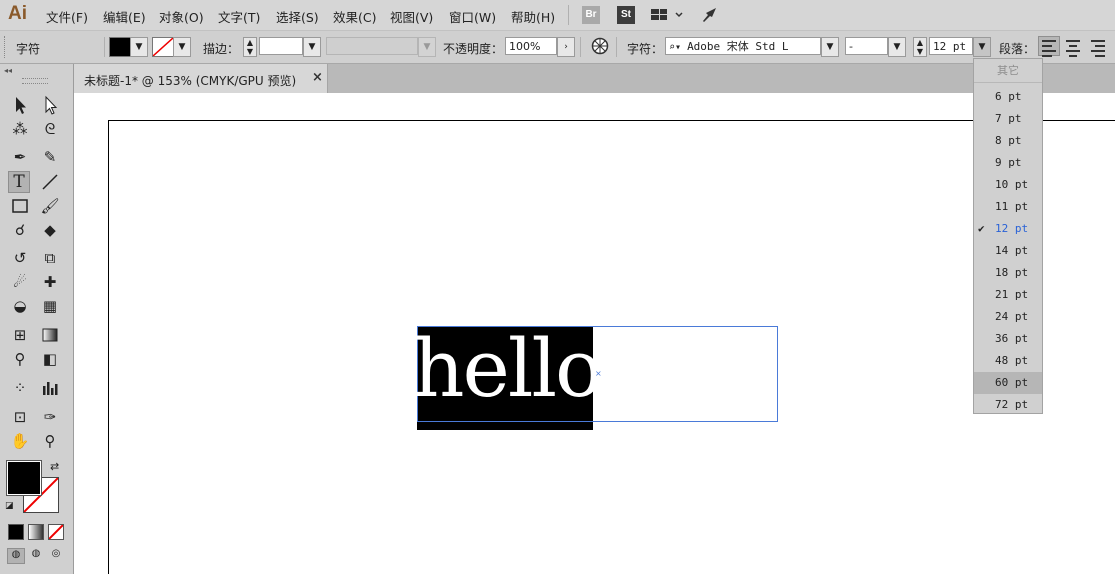  Describe the element at coordinates (1008, 339) in the screenshot. I see `font-size-option: 36 pt` at that location.